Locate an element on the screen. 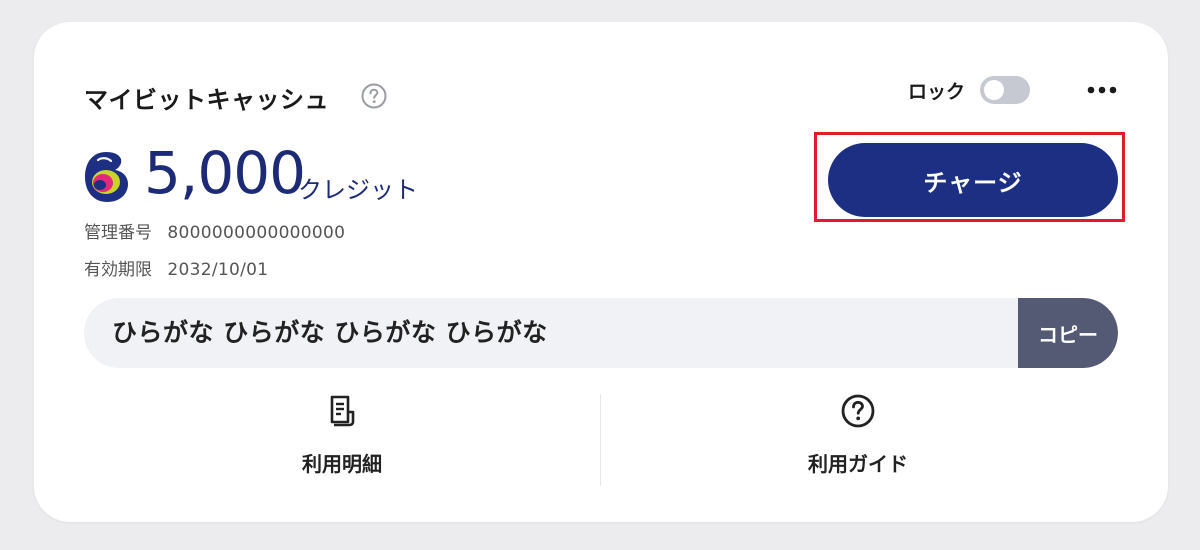 This screenshot has width=1200, height=550. balance-amount: 5,000 is located at coordinates (225, 173).